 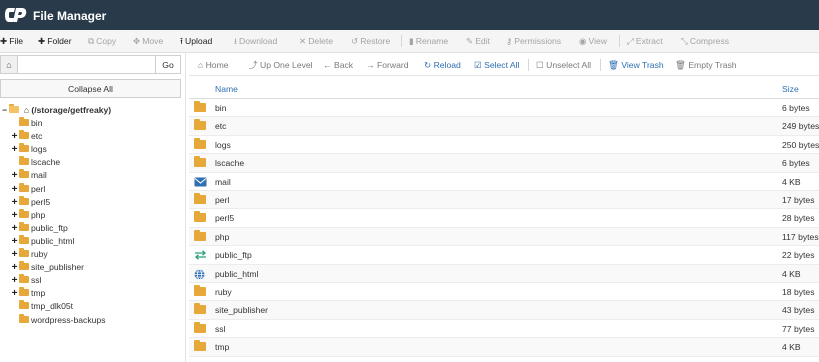 What do you see at coordinates (220, 108) in the screenshot?
I see `file-name: bin` at bounding box center [220, 108].